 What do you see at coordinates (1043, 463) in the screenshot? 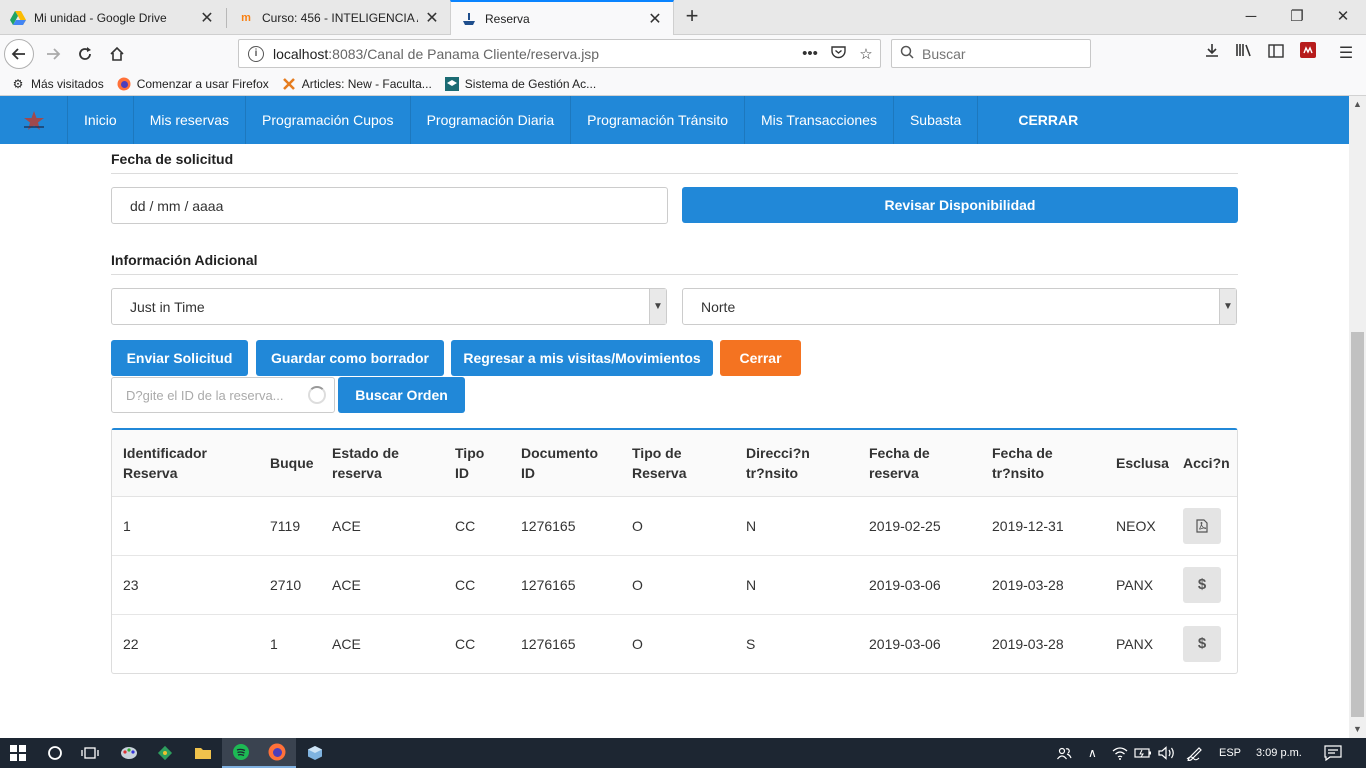
I see `col-header-fecha-transito: Fecha de tr?nsito` at bounding box center [1043, 463].